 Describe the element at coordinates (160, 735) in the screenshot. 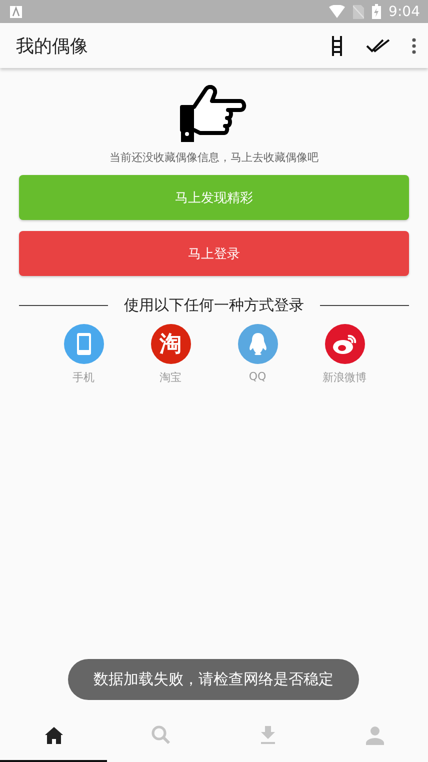

I see `search-icon` at that location.